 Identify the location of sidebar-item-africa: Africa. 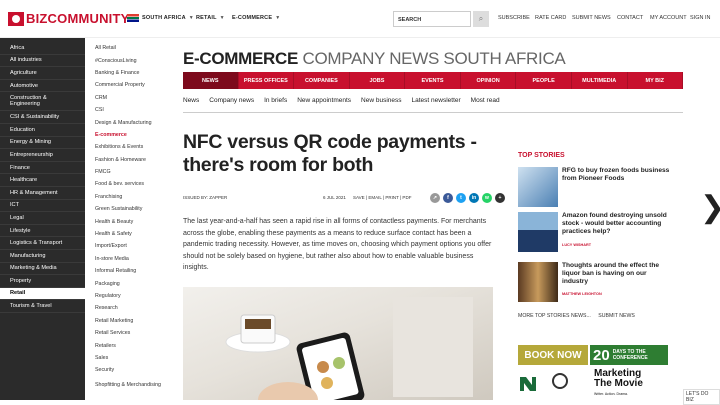
(42, 48).